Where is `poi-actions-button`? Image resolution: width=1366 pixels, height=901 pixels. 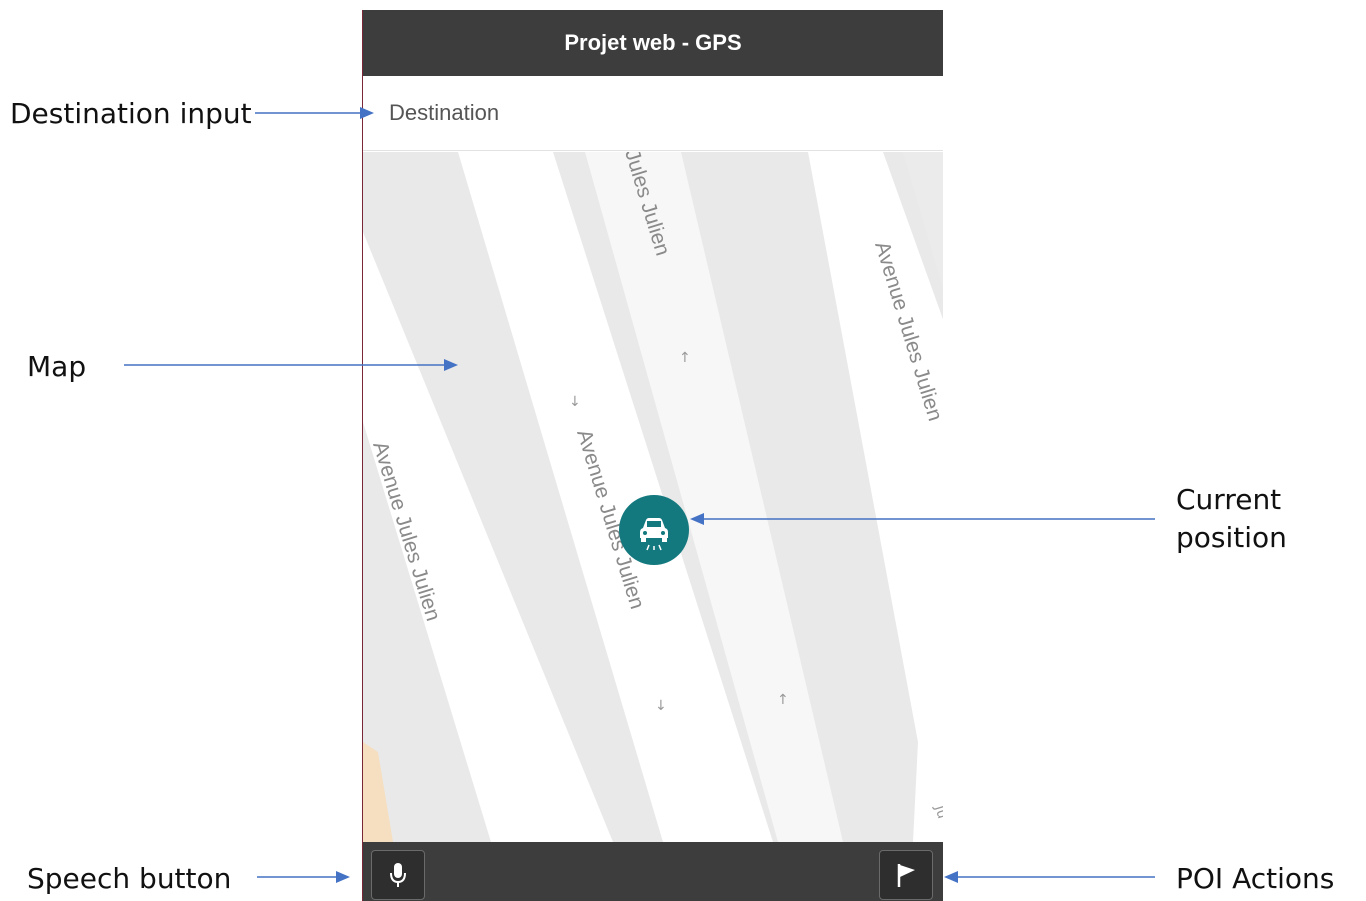 poi-actions-button is located at coordinates (906, 875).